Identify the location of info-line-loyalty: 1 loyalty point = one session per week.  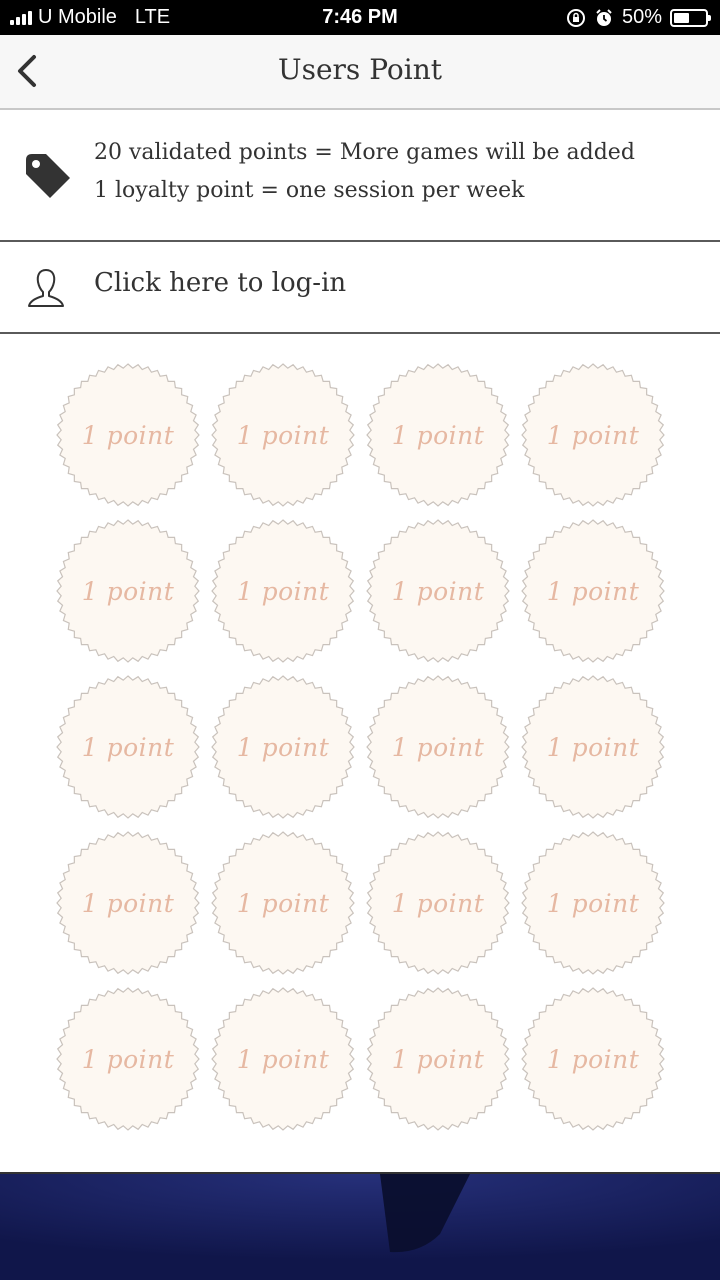
(309, 190).